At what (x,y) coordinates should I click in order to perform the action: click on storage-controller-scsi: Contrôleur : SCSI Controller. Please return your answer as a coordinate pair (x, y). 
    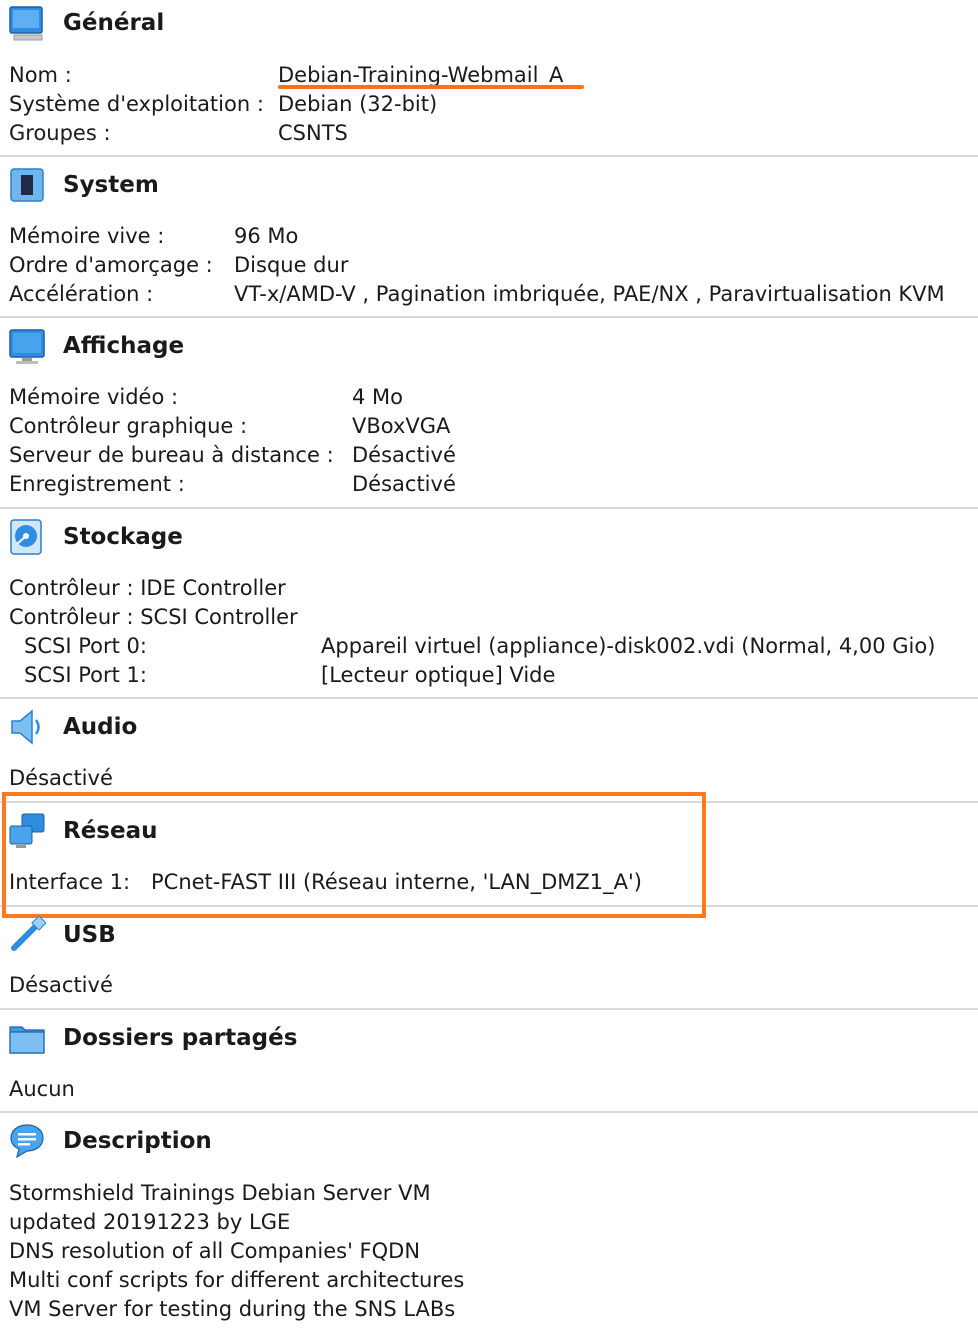
    Looking at the image, I should click on (153, 617).